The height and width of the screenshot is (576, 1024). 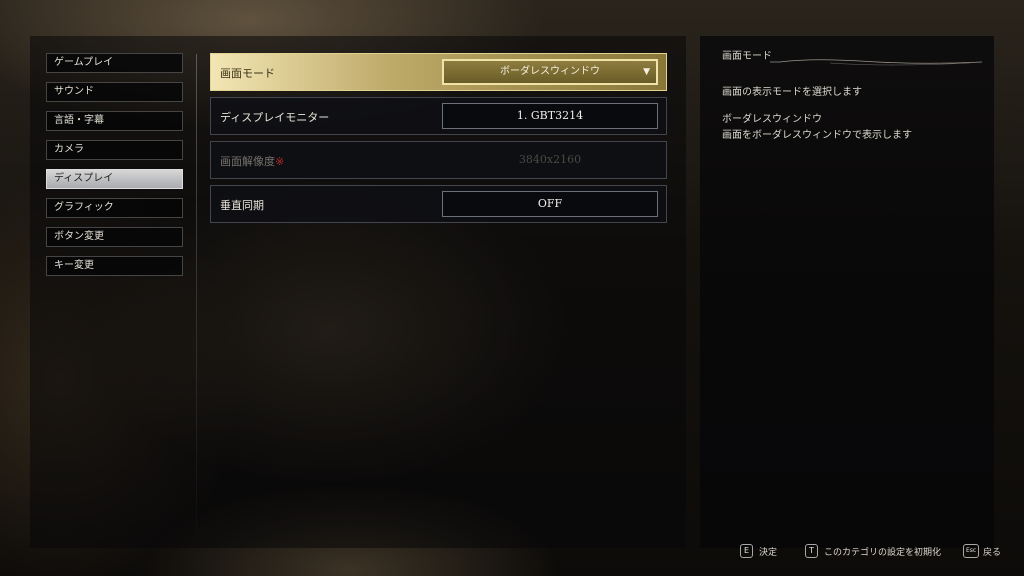 What do you see at coordinates (275, 117) in the screenshot?
I see `setting-label: ディスプレイモニター` at bounding box center [275, 117].